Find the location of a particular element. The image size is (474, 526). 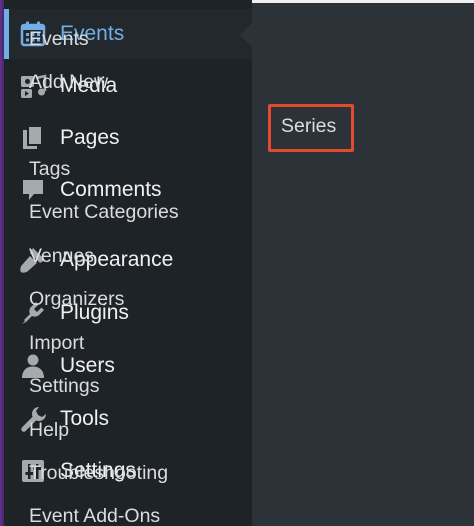

submenu-item-import: Import is located at coordinates (56, 343).